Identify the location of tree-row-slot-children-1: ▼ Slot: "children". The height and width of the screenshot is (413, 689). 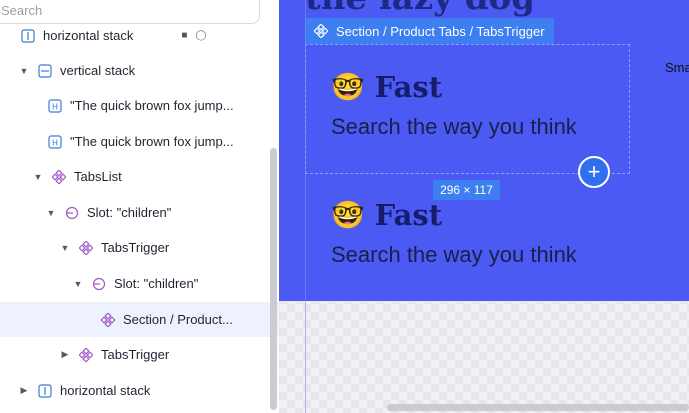
(139, 212).